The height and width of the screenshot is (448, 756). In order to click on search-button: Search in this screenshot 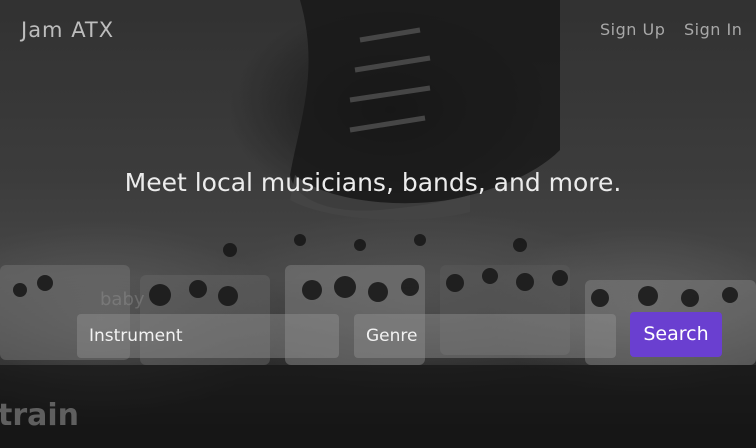, I will do `click(676, 334)`.